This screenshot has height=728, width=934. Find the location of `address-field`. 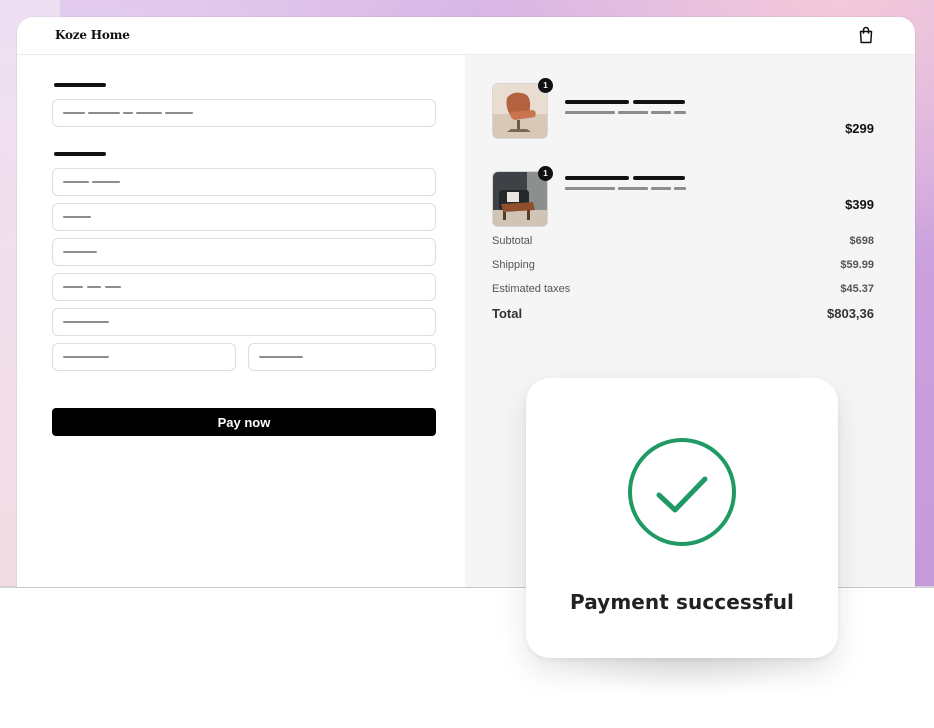

address-field is located at coordinates (244, 217).